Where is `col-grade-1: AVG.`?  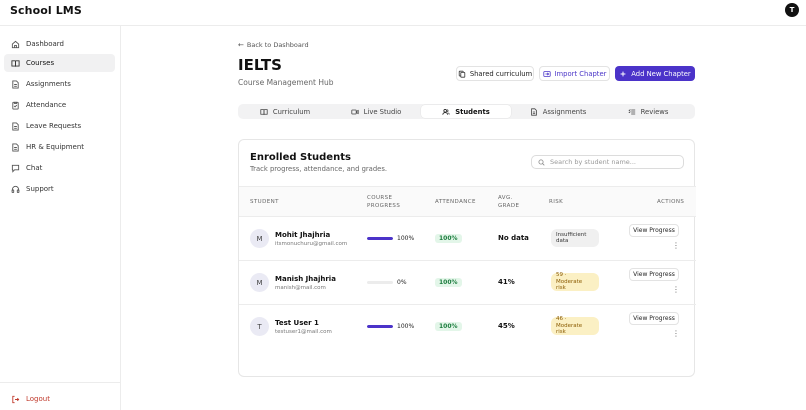 col-grade-1: AVG. is located at coordinates (505, 198).